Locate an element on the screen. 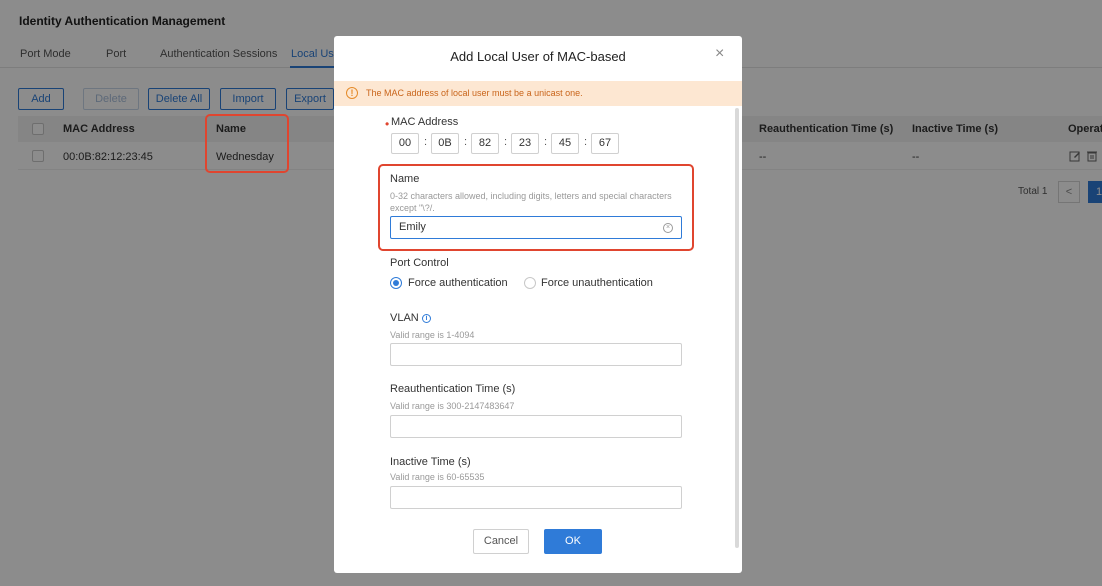 The height and width of the screenshot is (586, 1102). vlan-hint: Valid range is 1-4094 is located at coordinates (432, 335).